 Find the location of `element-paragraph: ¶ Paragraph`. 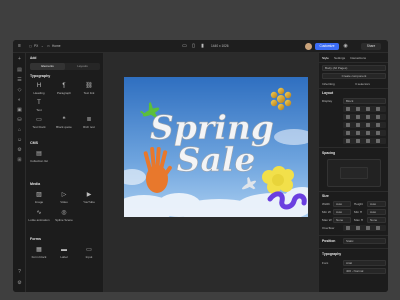

element-paragraph: ¶ Paragraph is located at coordinates (64, 89).